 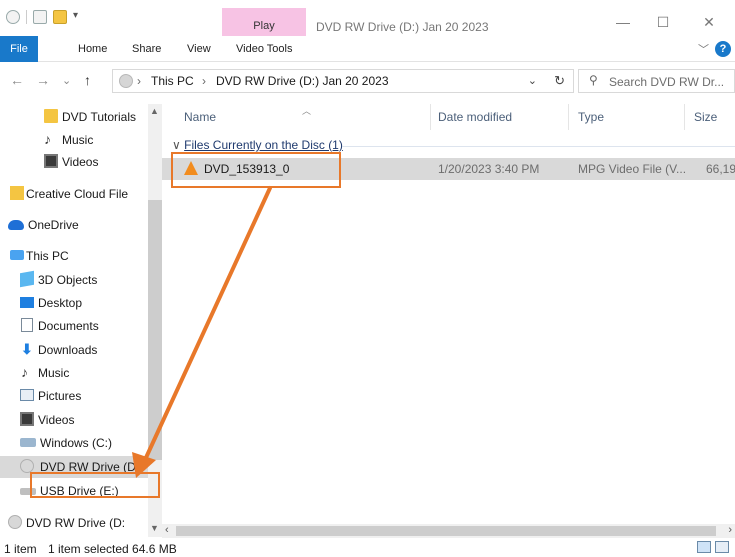 I want to click on folder-icon, so click(x=51, y=116).